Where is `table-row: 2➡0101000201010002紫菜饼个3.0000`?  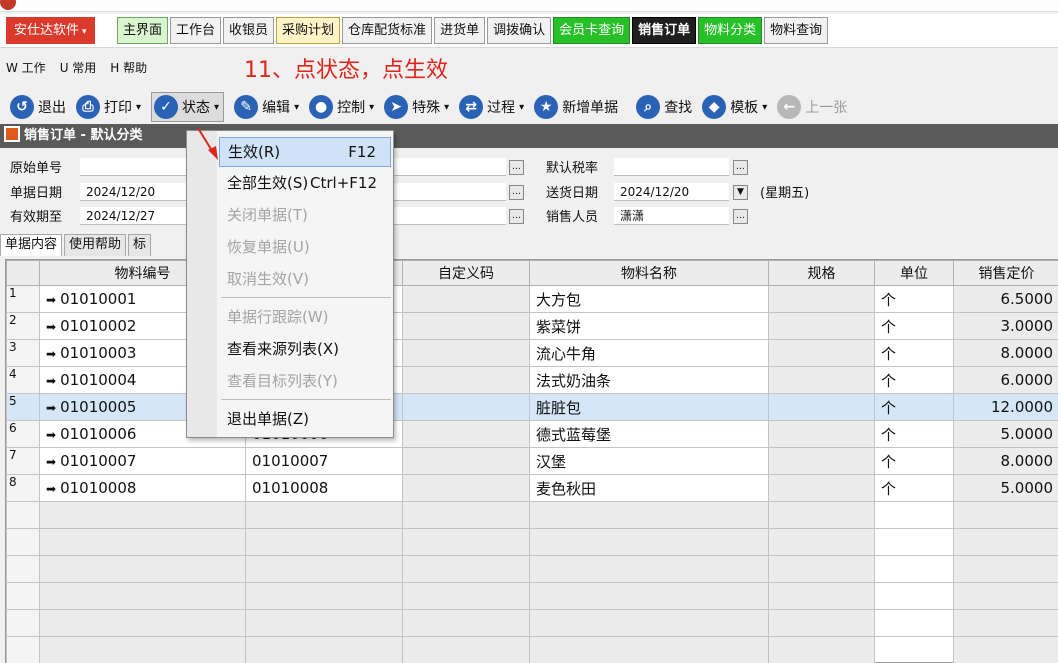
table-row: 2➡0101000201010002紫菜饼个3.0000 is located at coordinates (532, 326).